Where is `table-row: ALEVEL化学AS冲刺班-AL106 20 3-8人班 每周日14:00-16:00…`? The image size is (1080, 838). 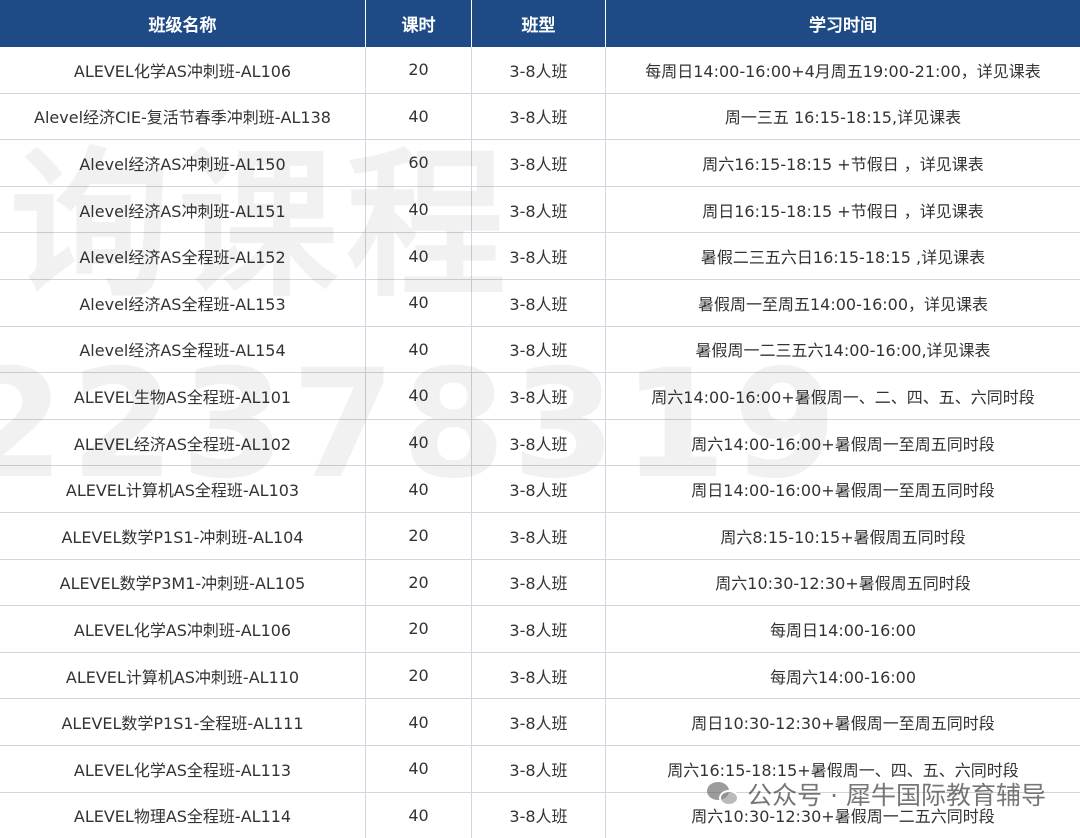
table-row: ALEVEL化学AS冲刺班-AL106 20 3-8人班 每周日14:00-16:00… is located at coordinates (540, 70).